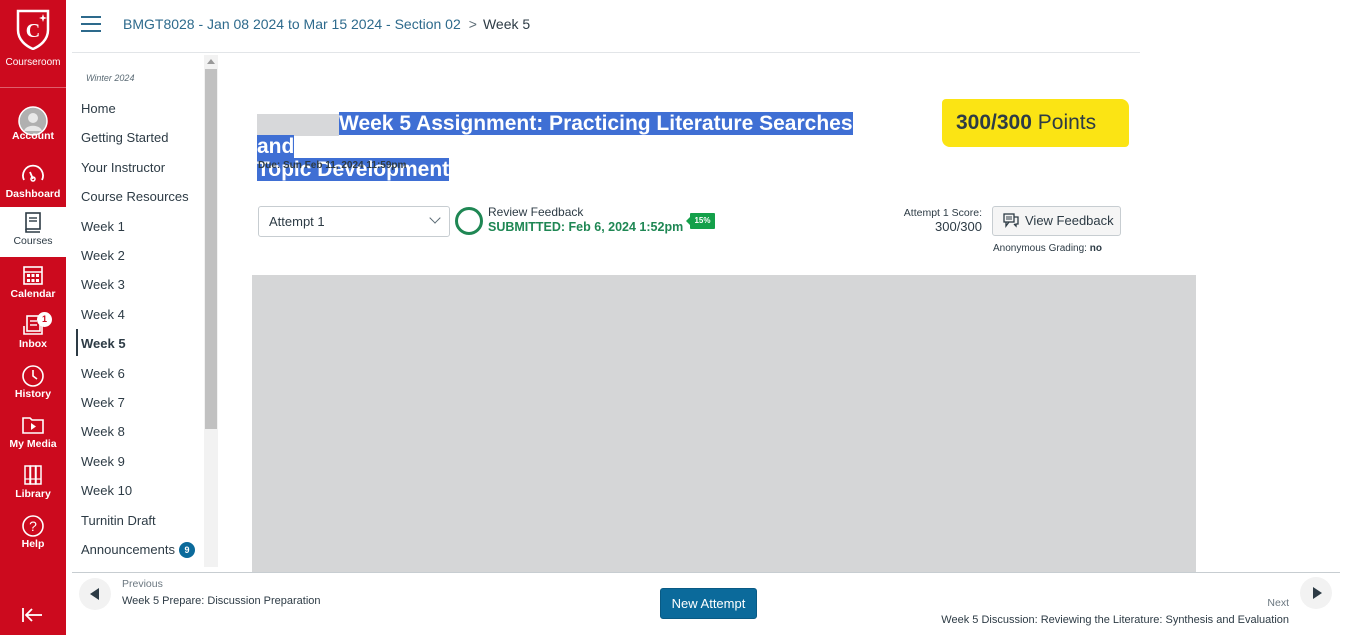 Image resolution: width=1350 pixels, height=635 pixels. I want to click on nav-courses-label: Courses, so click(33, 241).